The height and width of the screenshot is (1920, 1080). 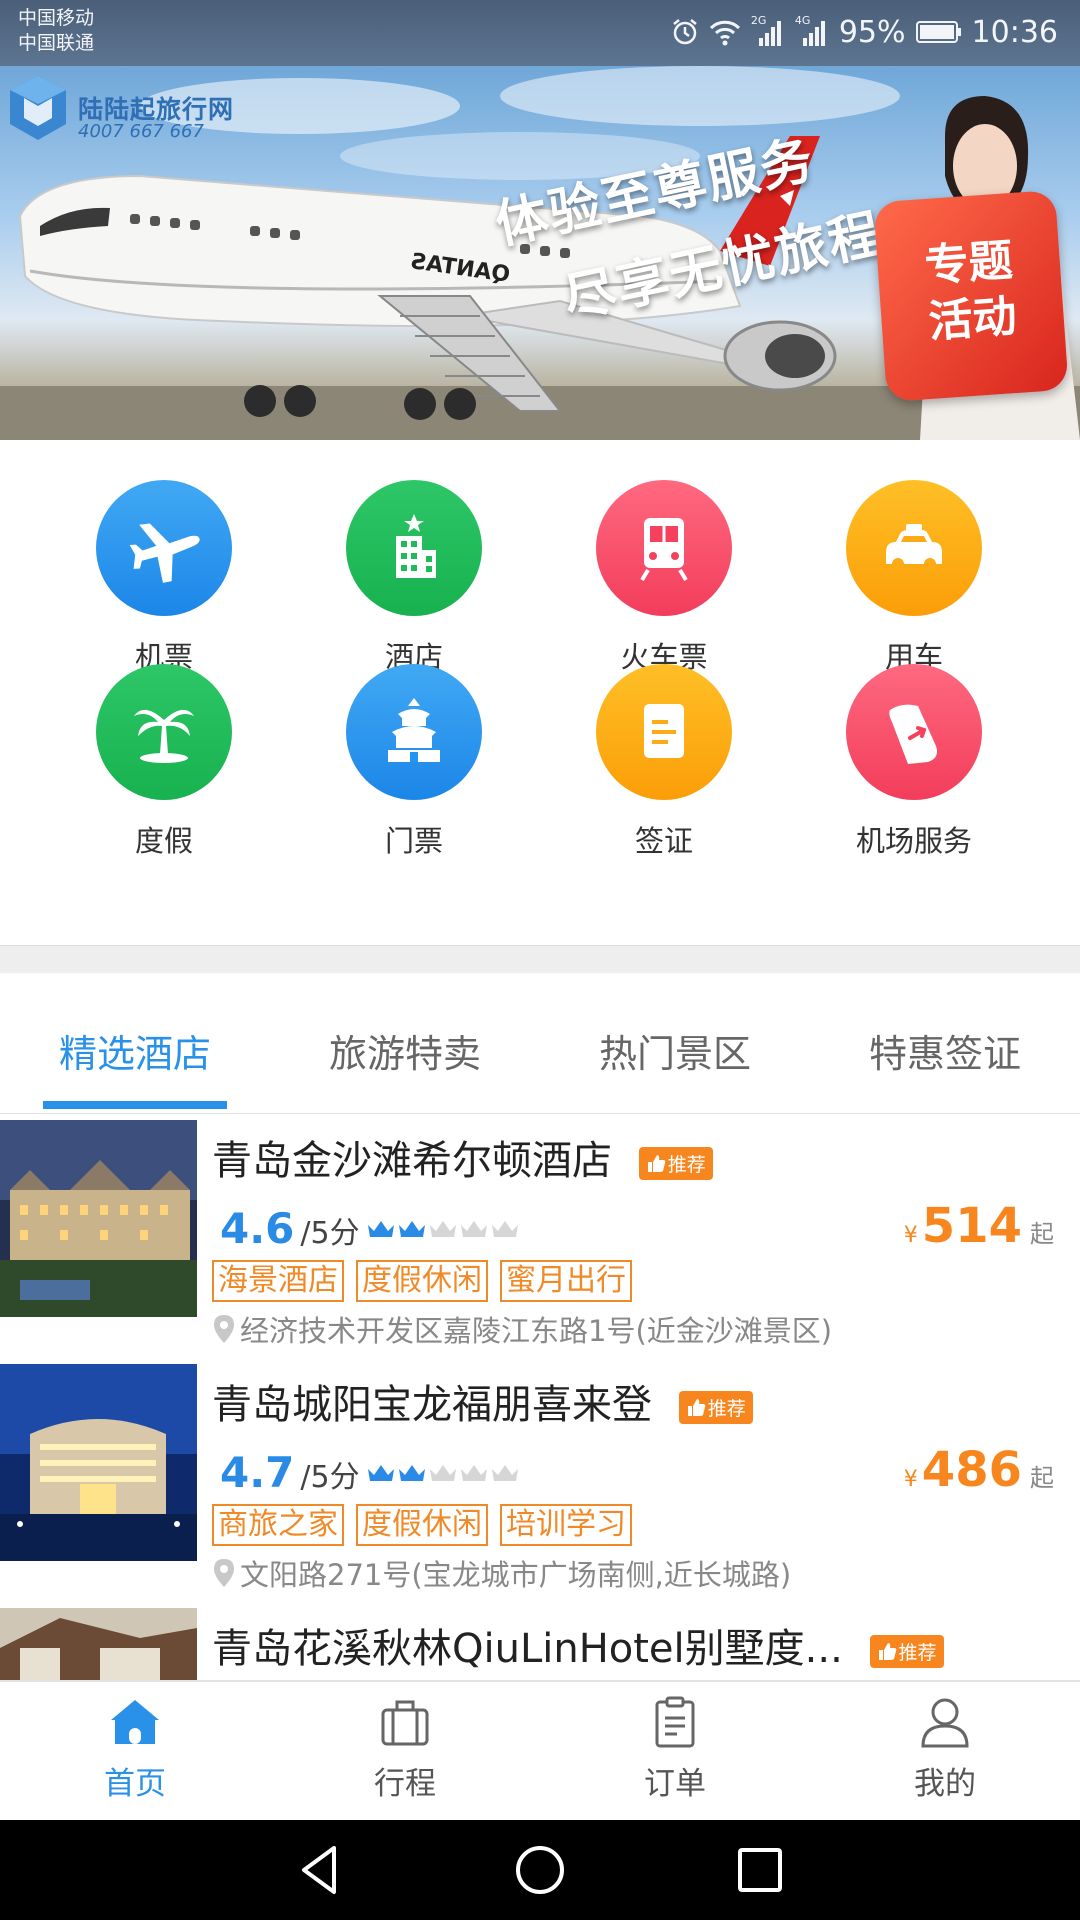 I want to click on crown-rating, so click(x=443, y=1473).